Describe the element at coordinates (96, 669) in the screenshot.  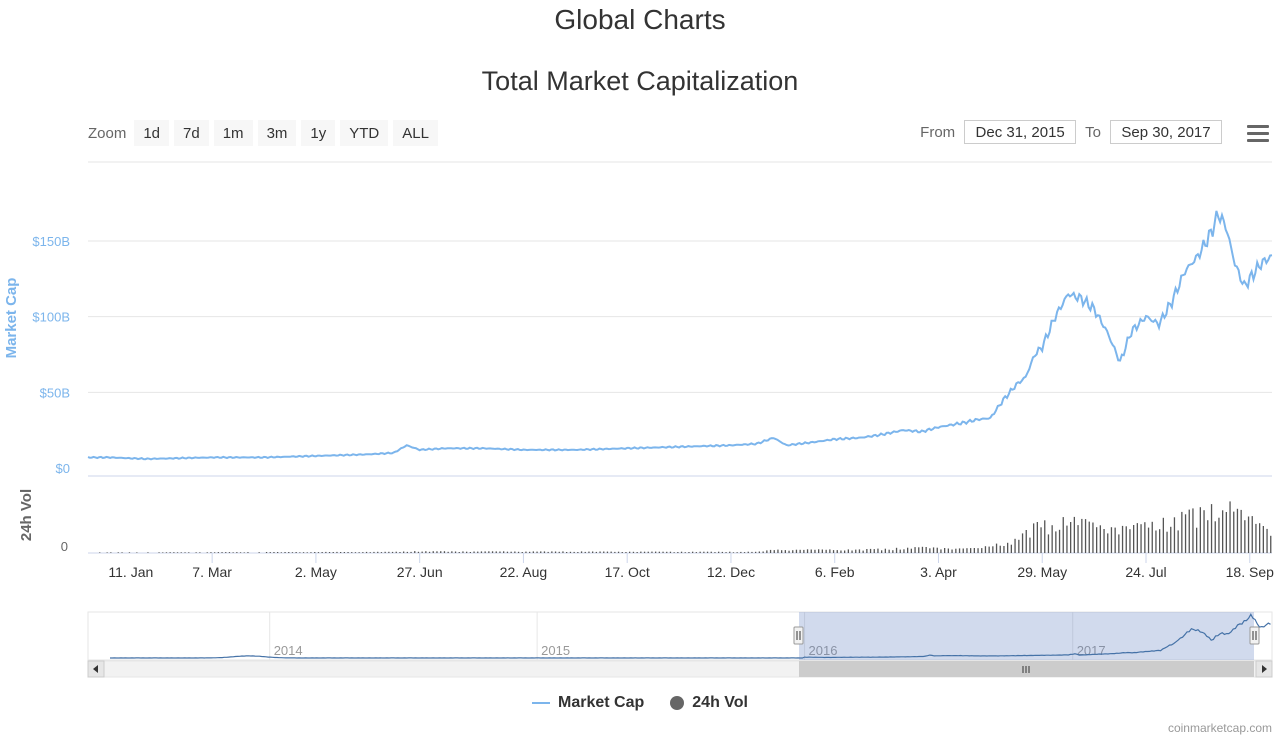
I see `scroll-left-button` at that location.